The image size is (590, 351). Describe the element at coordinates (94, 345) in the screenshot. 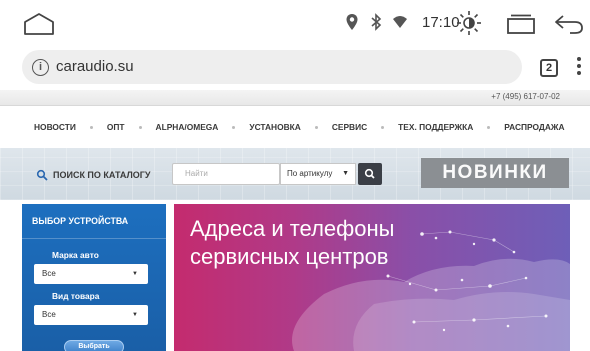

I see `select-button: Выбрать` at that location.